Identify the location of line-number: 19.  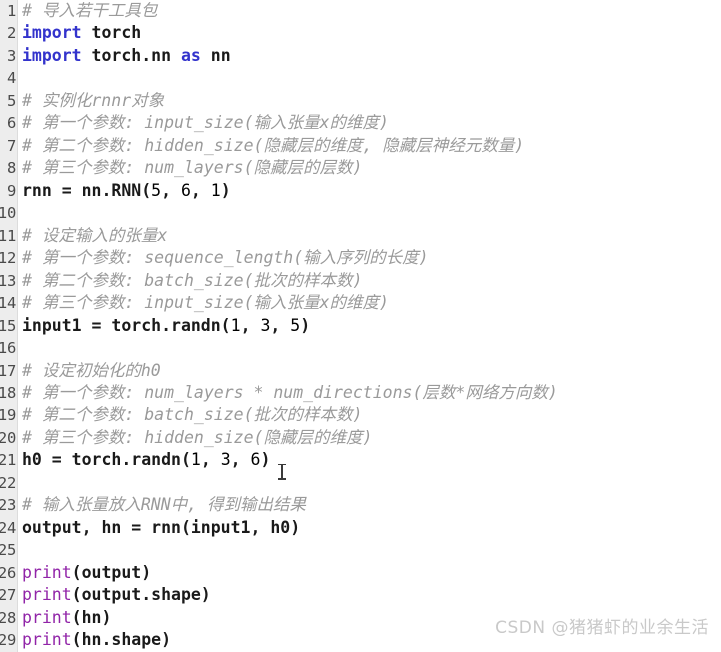
(8, 415).